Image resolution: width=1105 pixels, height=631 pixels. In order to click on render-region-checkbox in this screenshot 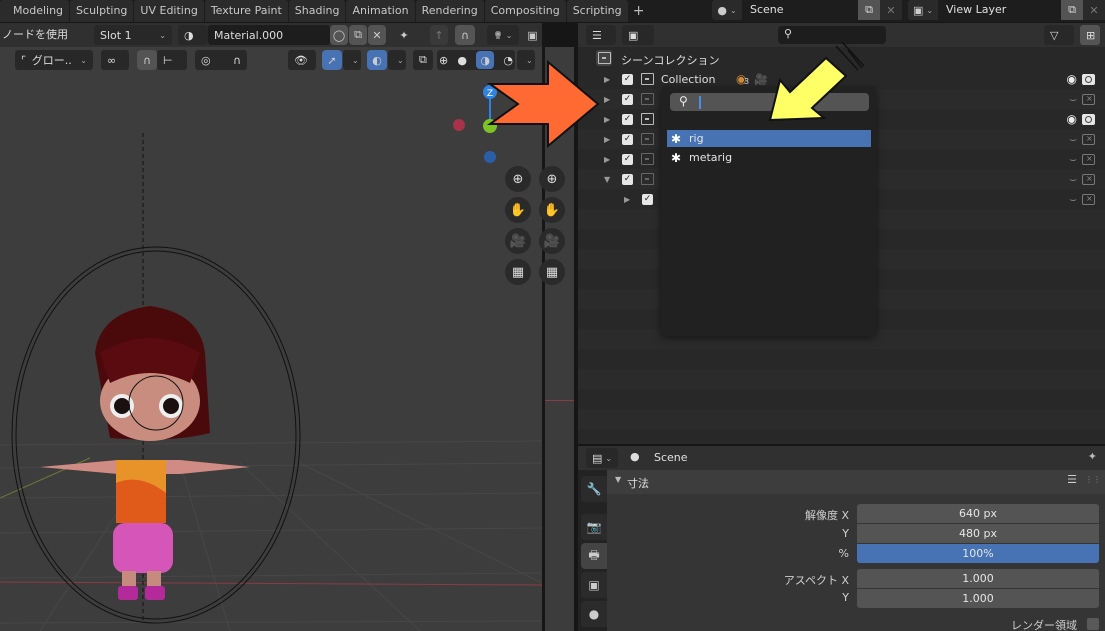, I will do `click(1093, 624)`.